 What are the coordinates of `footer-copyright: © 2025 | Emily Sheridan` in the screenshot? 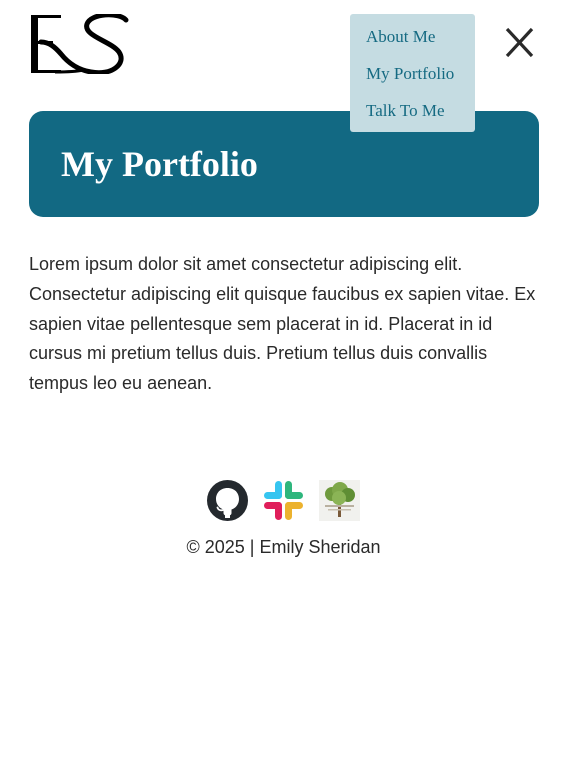 It's located at (283, 547).